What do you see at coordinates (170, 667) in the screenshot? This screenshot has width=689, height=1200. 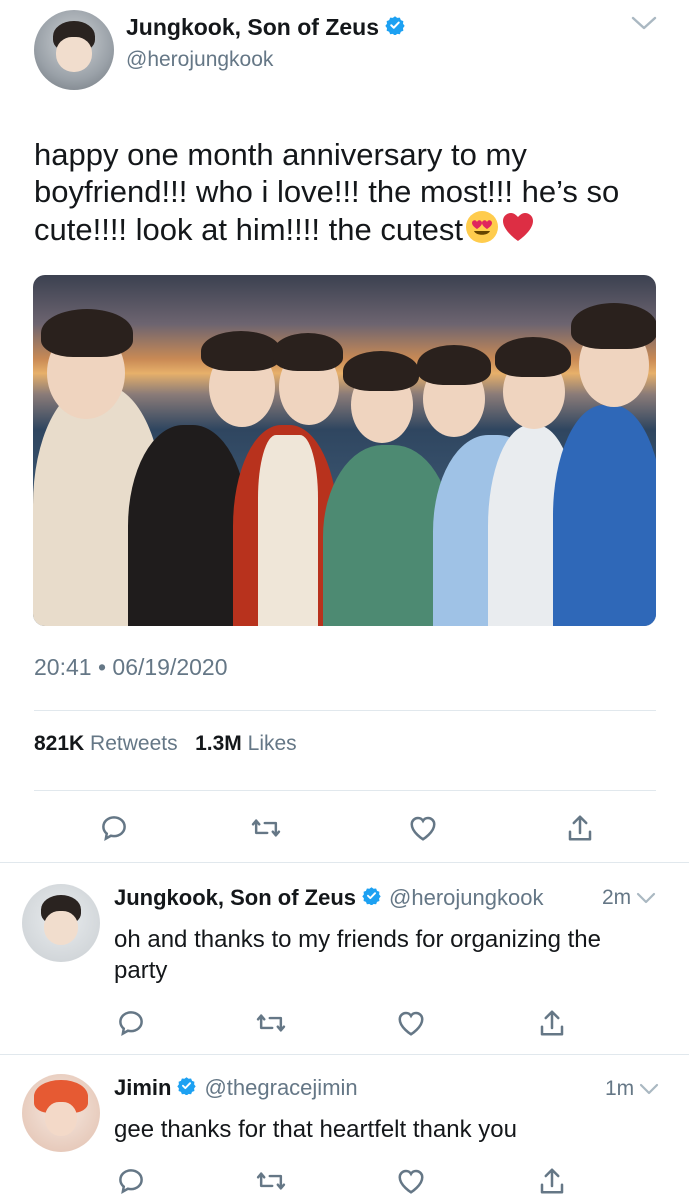 I see `tweet-date: 06/19/2020` at bounding box center [170, 667].